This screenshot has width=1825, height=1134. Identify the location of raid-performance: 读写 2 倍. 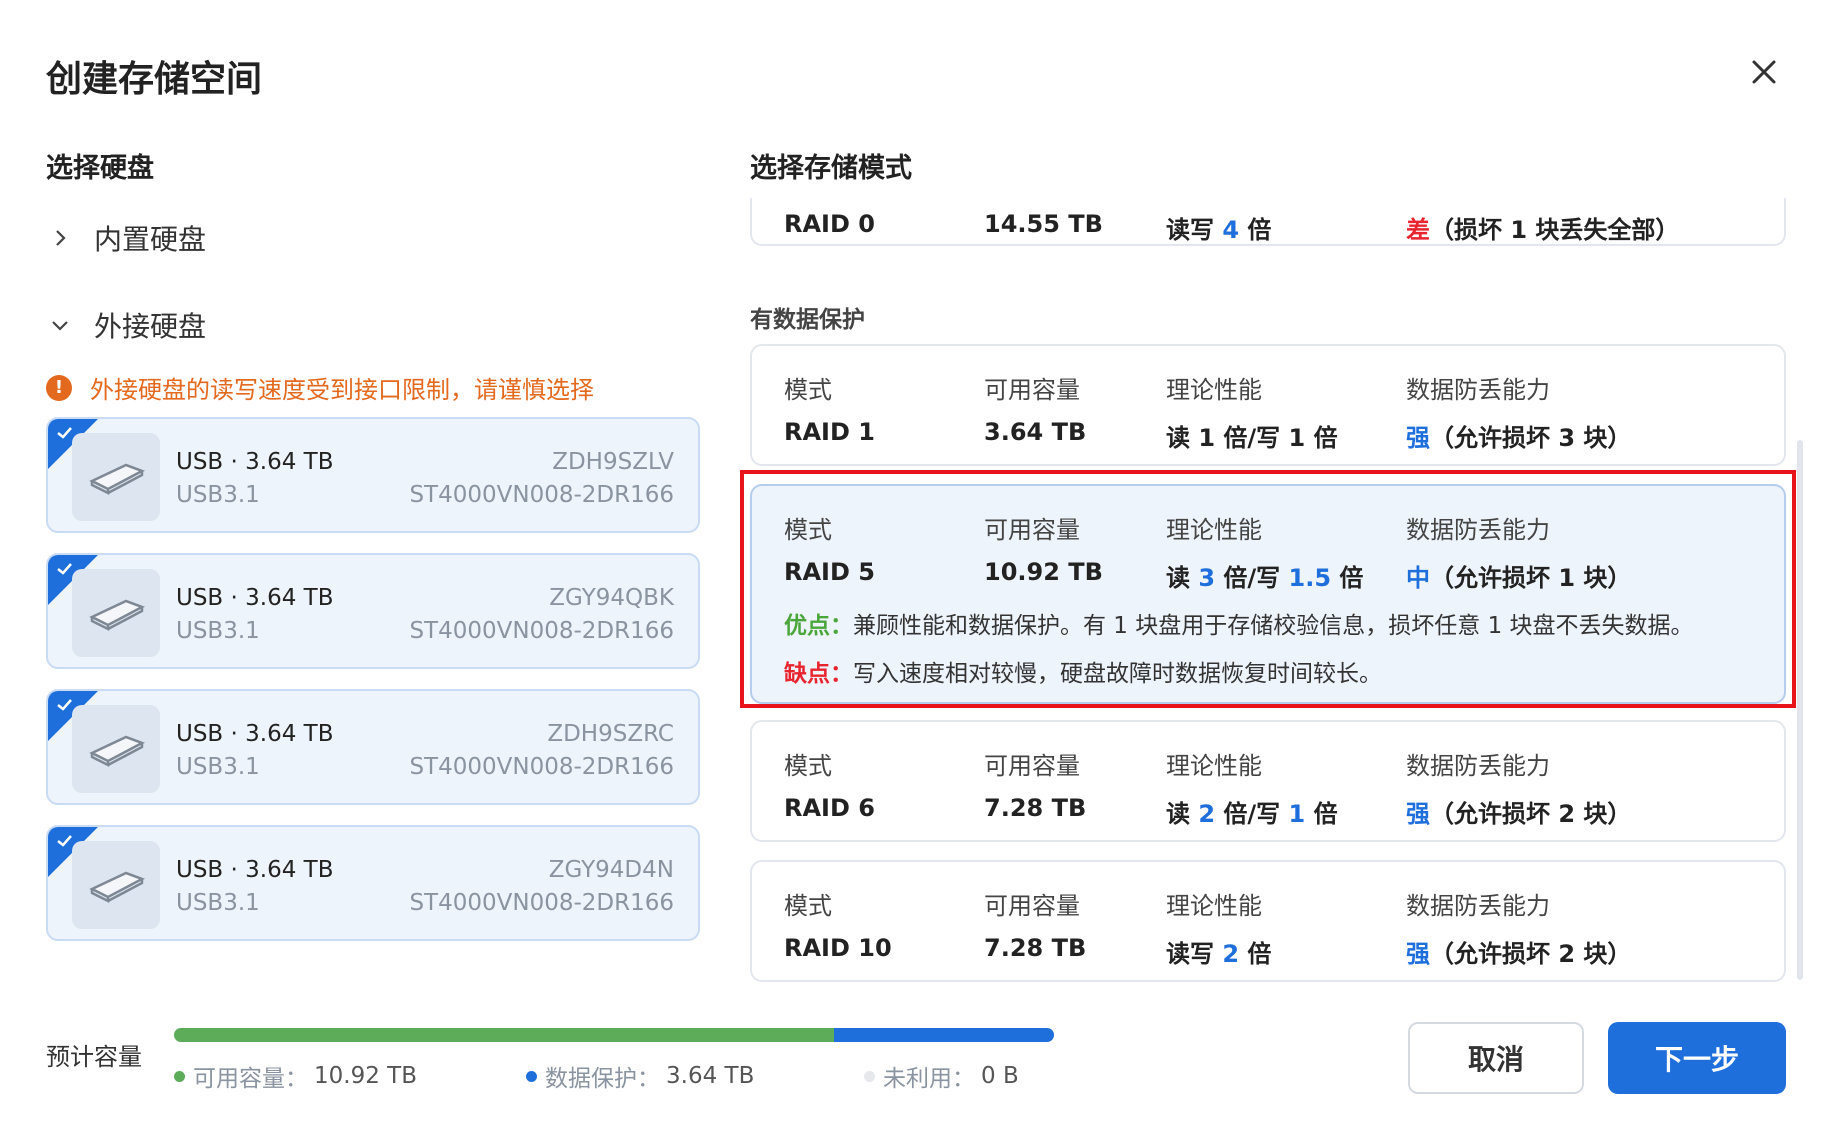
(1219, 954).